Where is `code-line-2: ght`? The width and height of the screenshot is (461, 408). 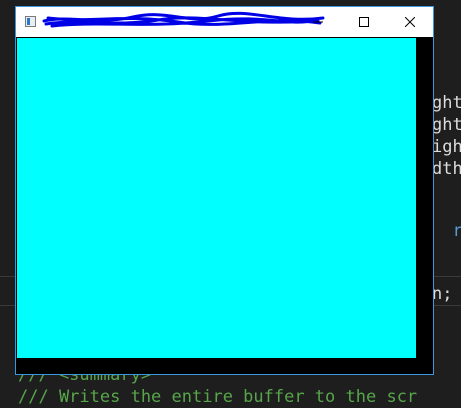 code-line-2: ght is located at coordinates (446, 125).